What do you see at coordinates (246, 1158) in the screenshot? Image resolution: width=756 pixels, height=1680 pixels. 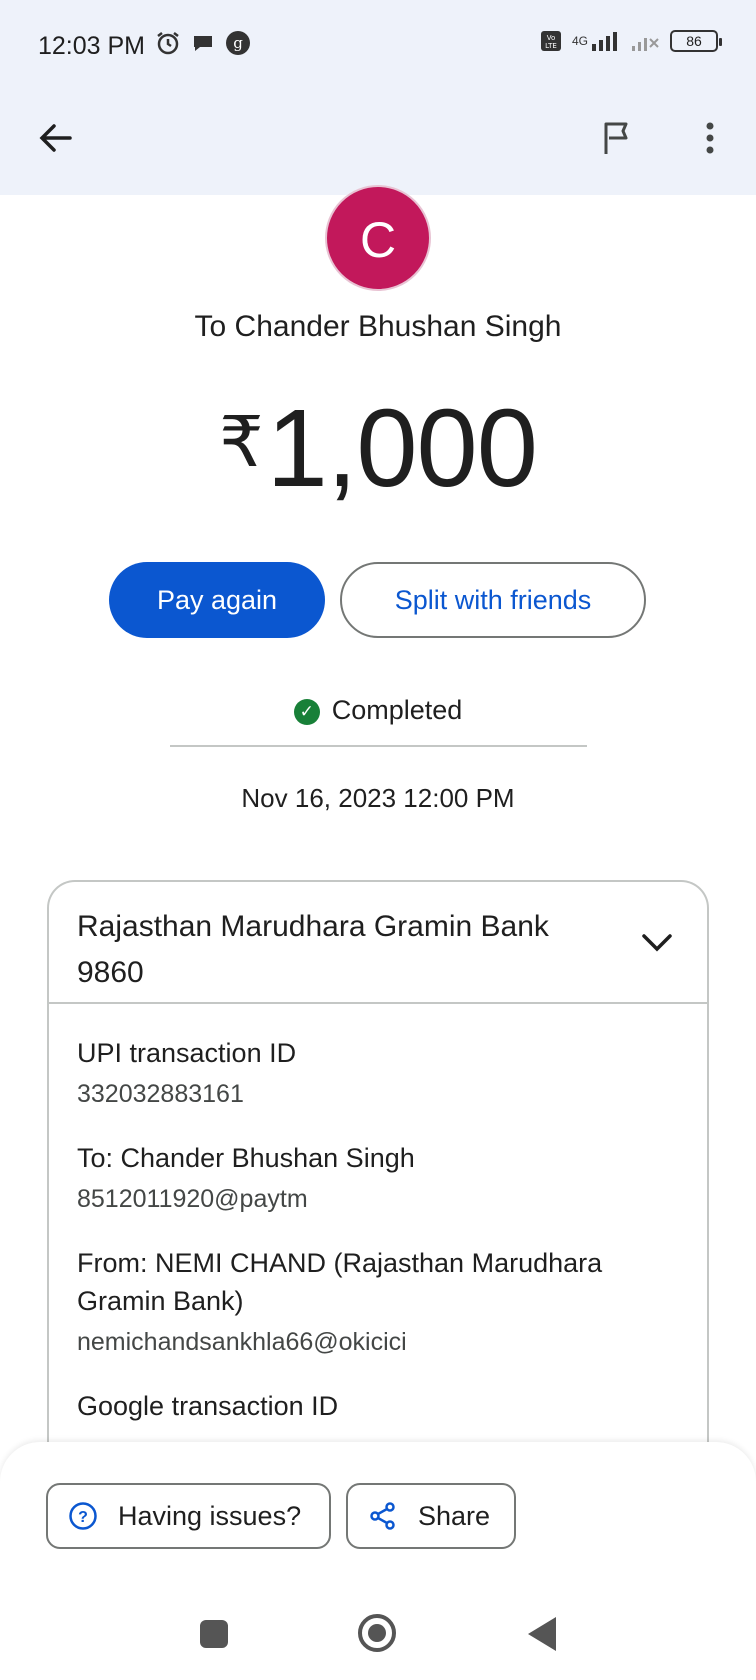 I see `detail-label: To: Chander Bhushan Singh` at bounding box center [246, 1158].